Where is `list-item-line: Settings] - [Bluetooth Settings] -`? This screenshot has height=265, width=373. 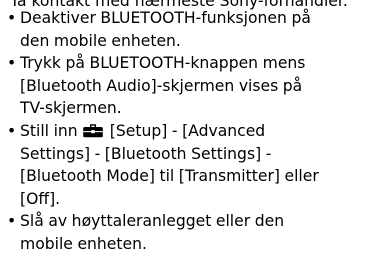 list-item-line: Settings] - [Bluetooth Settings] - is located at coordinates (146, 153).